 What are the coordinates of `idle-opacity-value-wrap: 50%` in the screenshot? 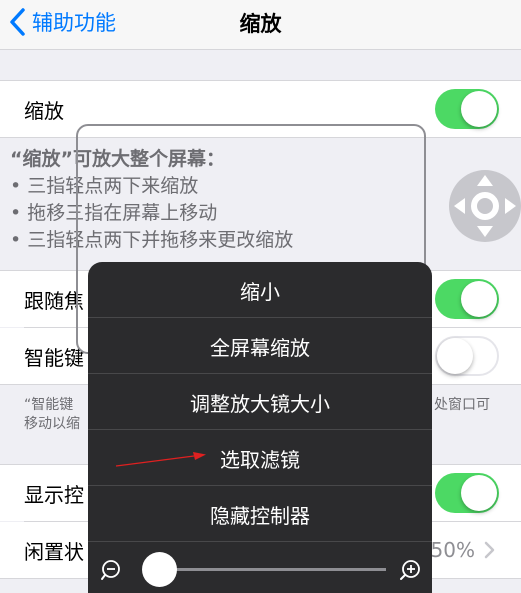 It's located at (464, 550).